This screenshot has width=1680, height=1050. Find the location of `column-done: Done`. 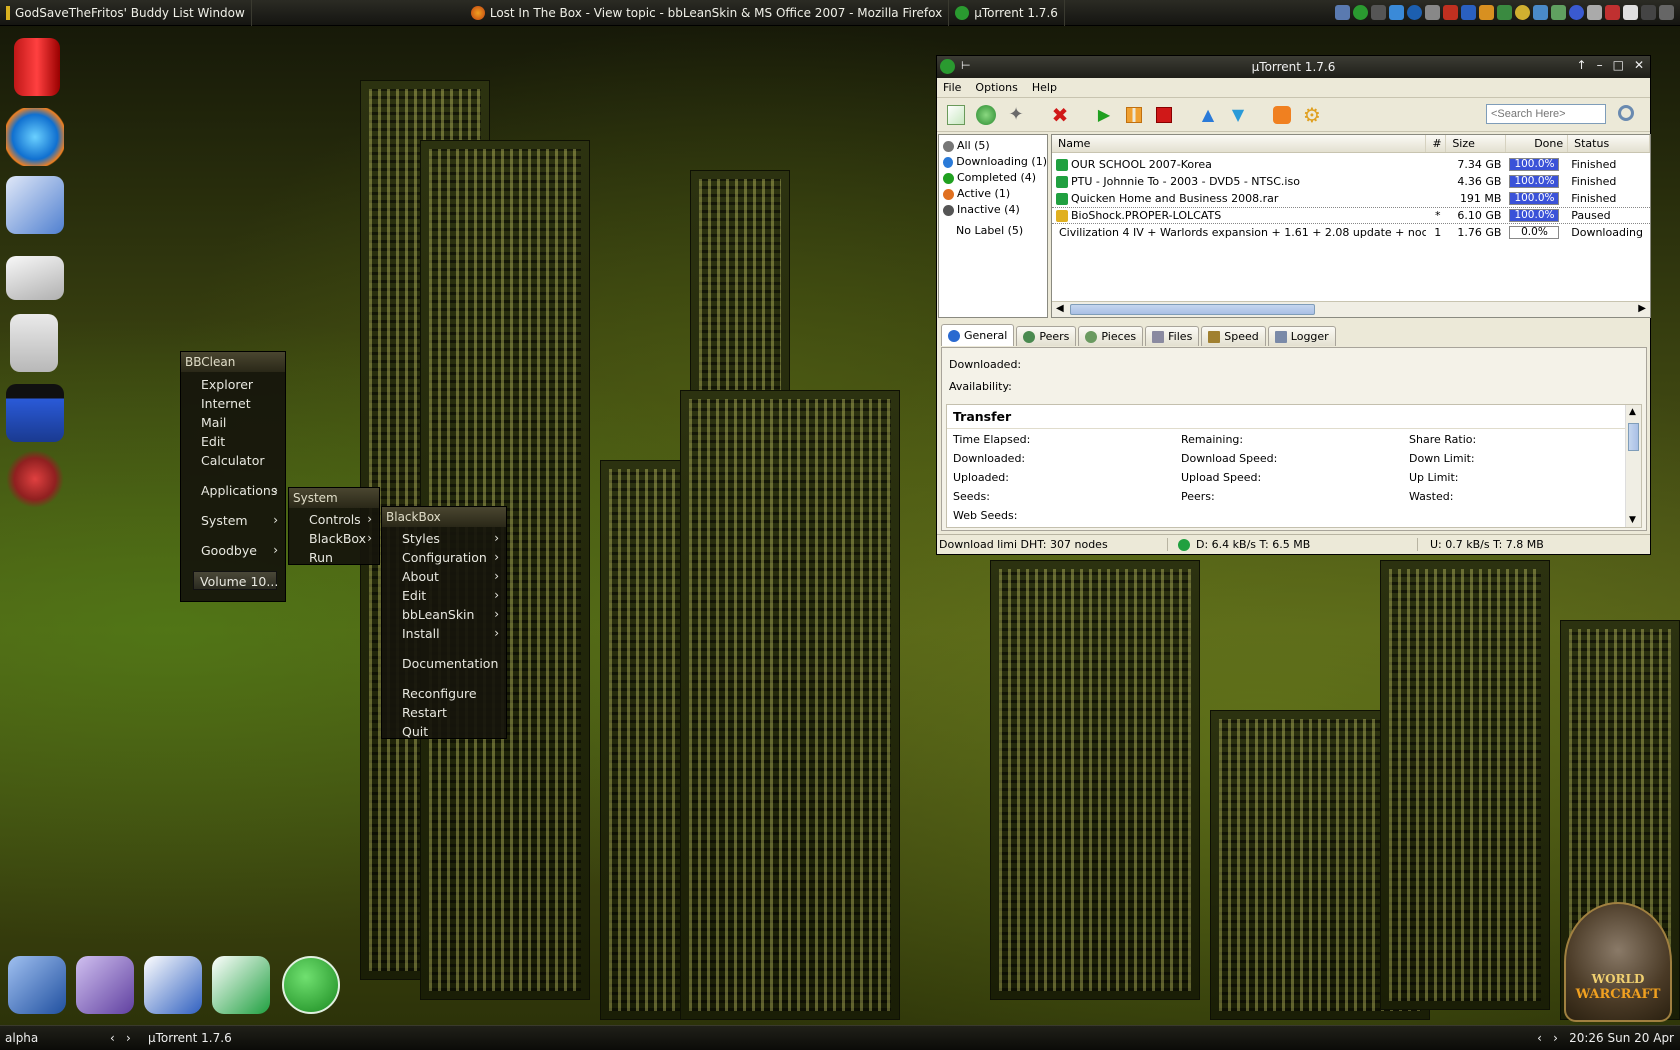

column-done: Done is located at coordinates (1537, 143).